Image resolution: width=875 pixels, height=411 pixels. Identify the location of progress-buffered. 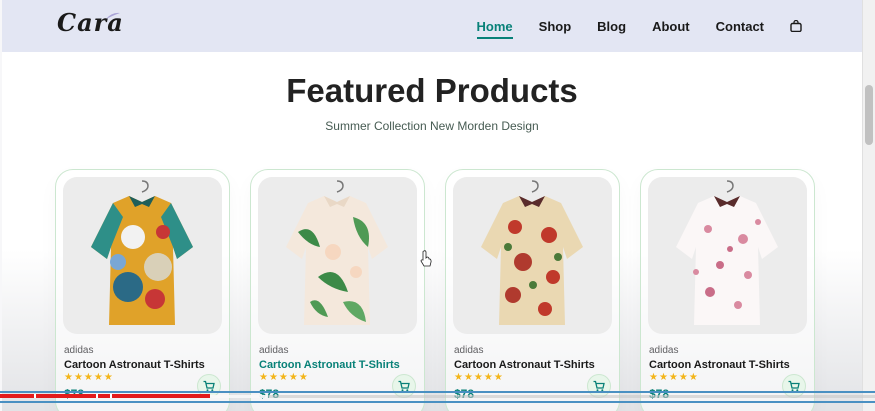
(238, 396).